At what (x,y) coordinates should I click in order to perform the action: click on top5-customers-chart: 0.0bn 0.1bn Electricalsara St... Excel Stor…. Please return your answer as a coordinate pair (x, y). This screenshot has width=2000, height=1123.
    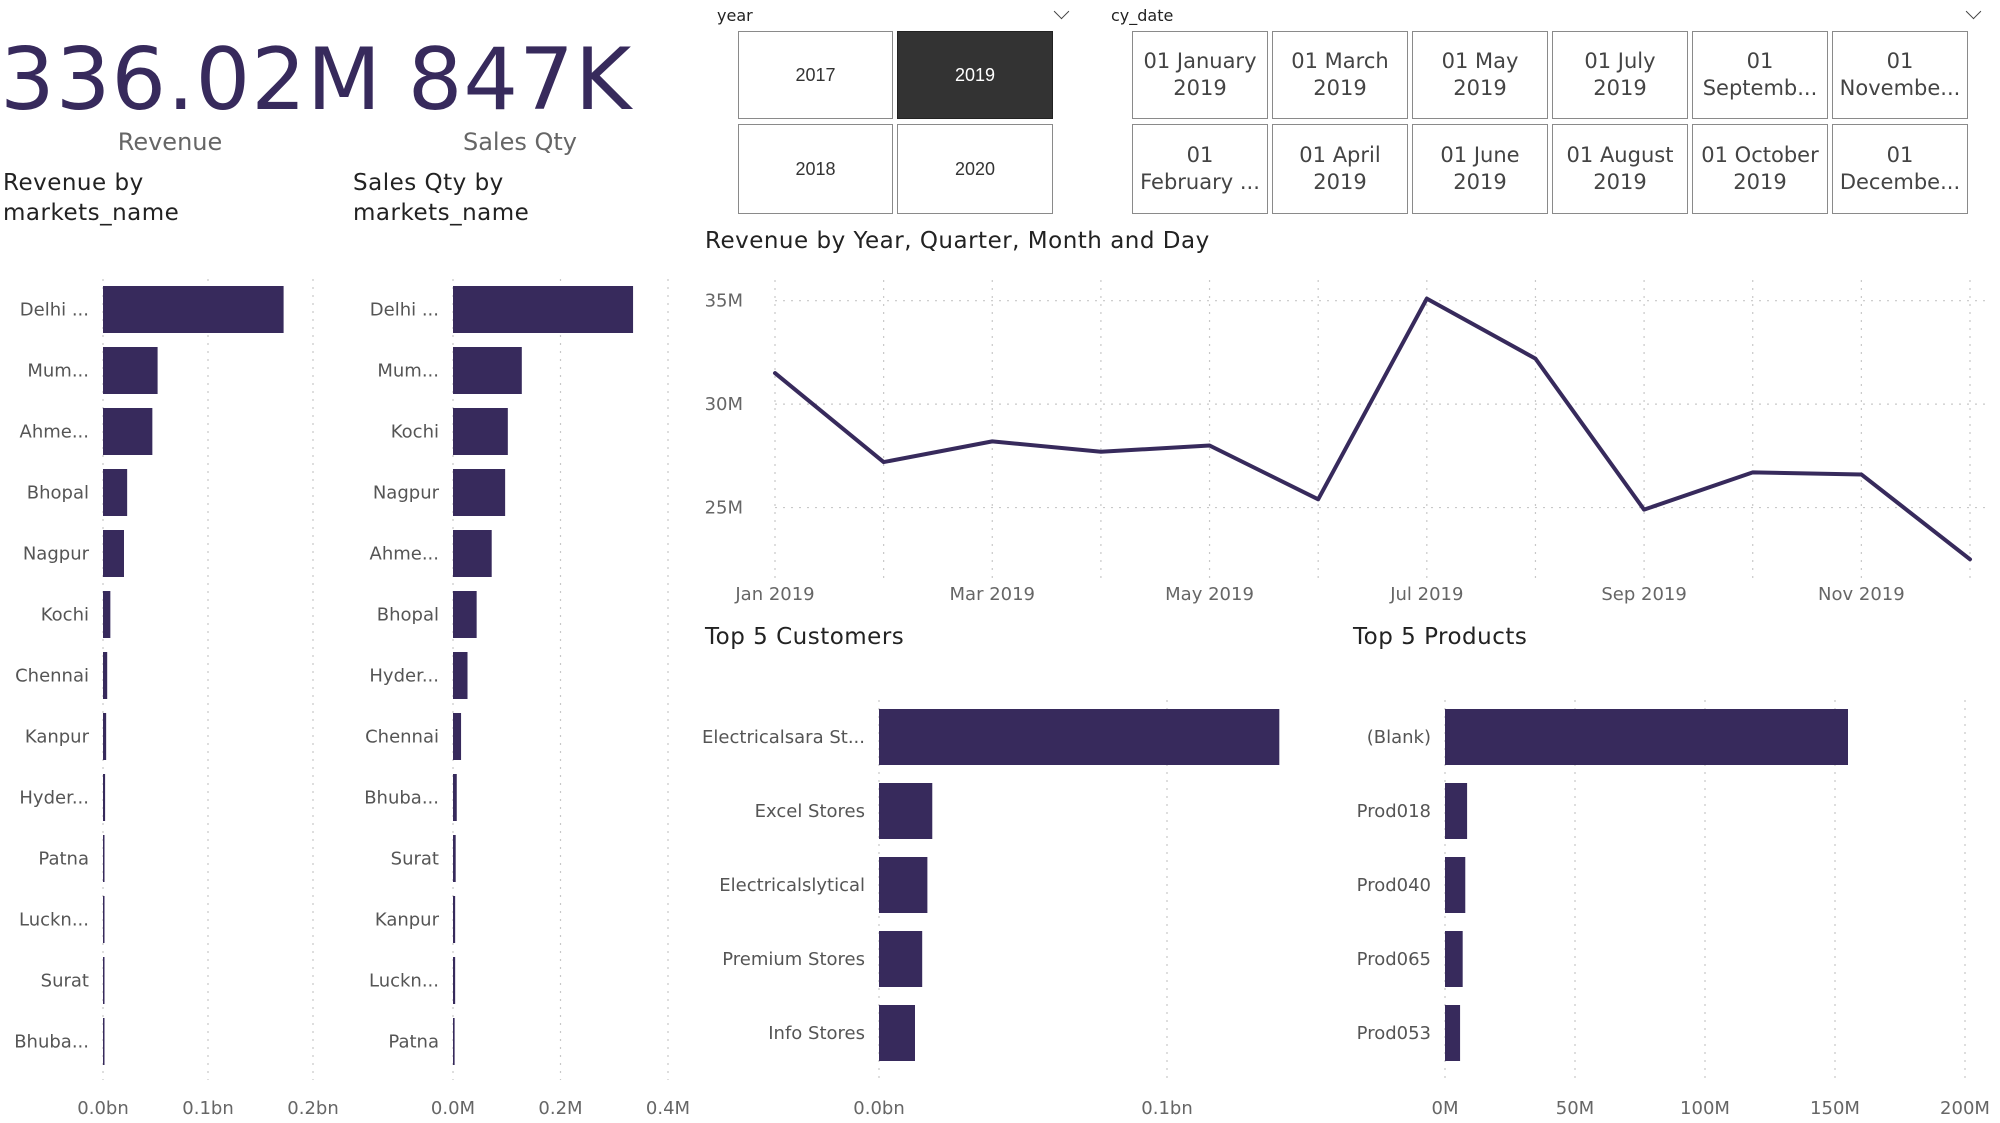
    Looking at the image, I should click on (991, 909).